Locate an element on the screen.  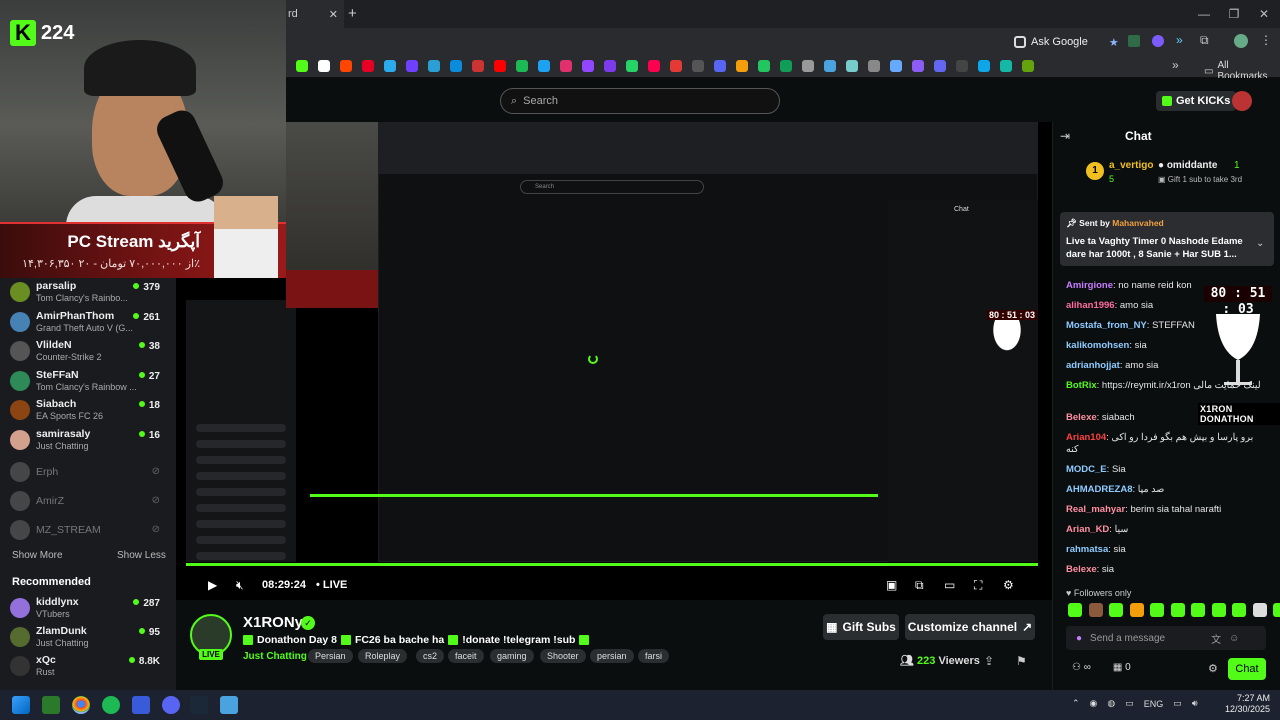
playback-progress is located at coordinates (612, 564).